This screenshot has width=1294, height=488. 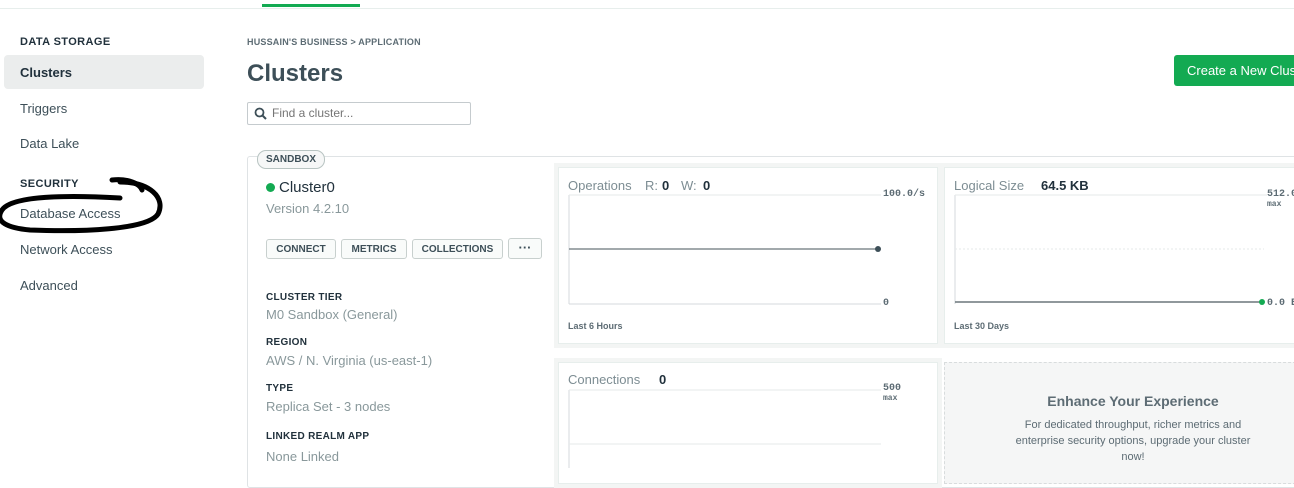 I want to click on cluster-tier-label: CLUSTER TIER, so click(x=304, y=297).